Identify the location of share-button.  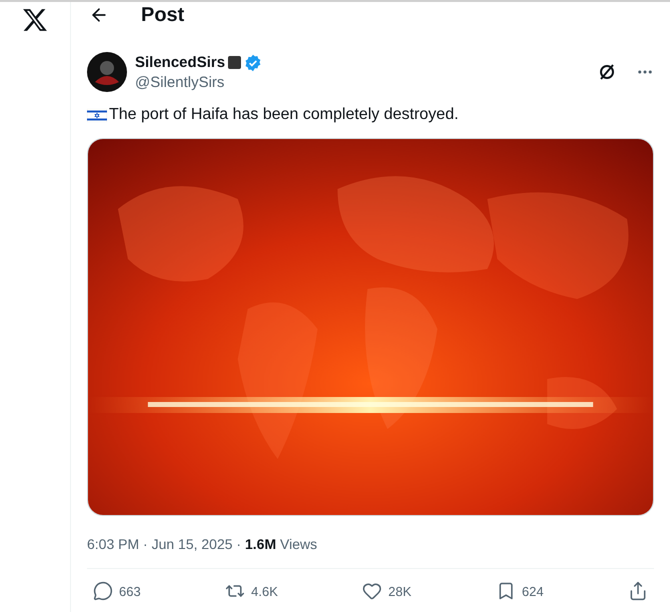
(638, 591).